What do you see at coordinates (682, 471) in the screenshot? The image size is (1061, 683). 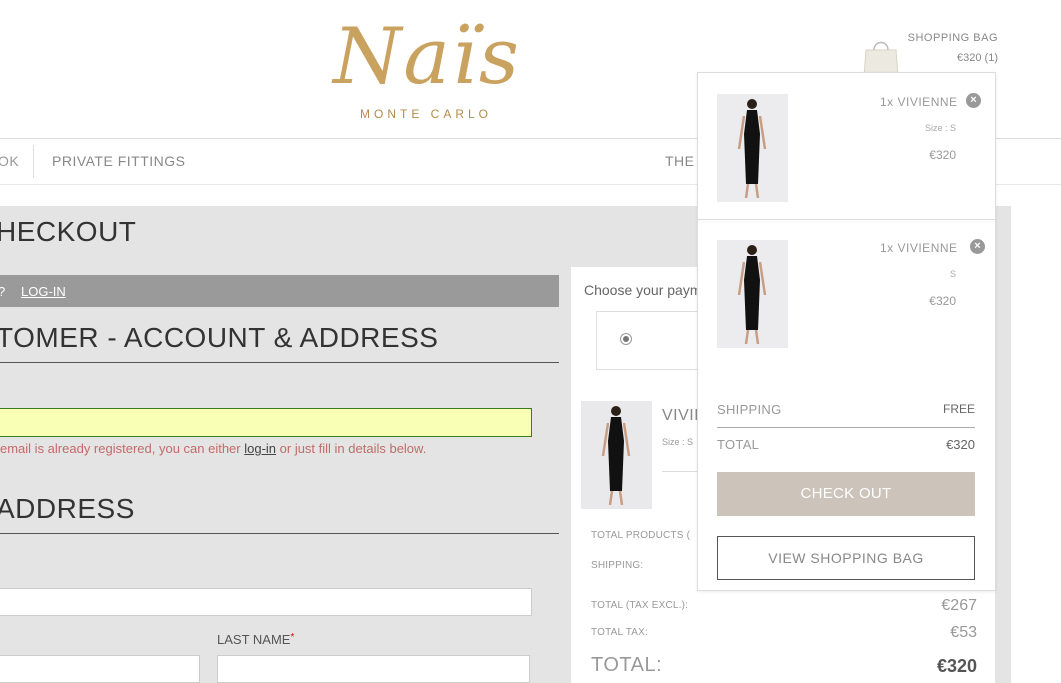 I see `summary-product-rule` at bounding box center [682, 471].